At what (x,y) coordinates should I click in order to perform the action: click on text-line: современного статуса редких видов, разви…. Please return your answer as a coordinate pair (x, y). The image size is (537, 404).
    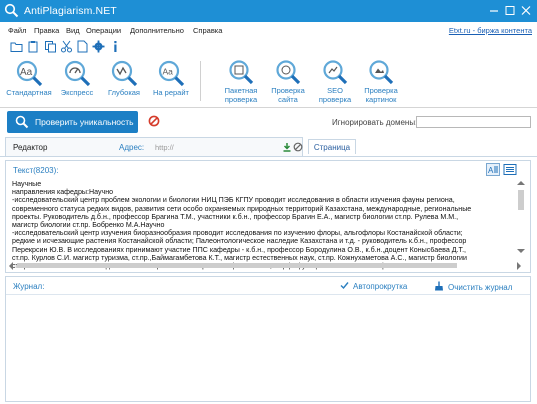
    Looking at the image, I should click on (242, 208).